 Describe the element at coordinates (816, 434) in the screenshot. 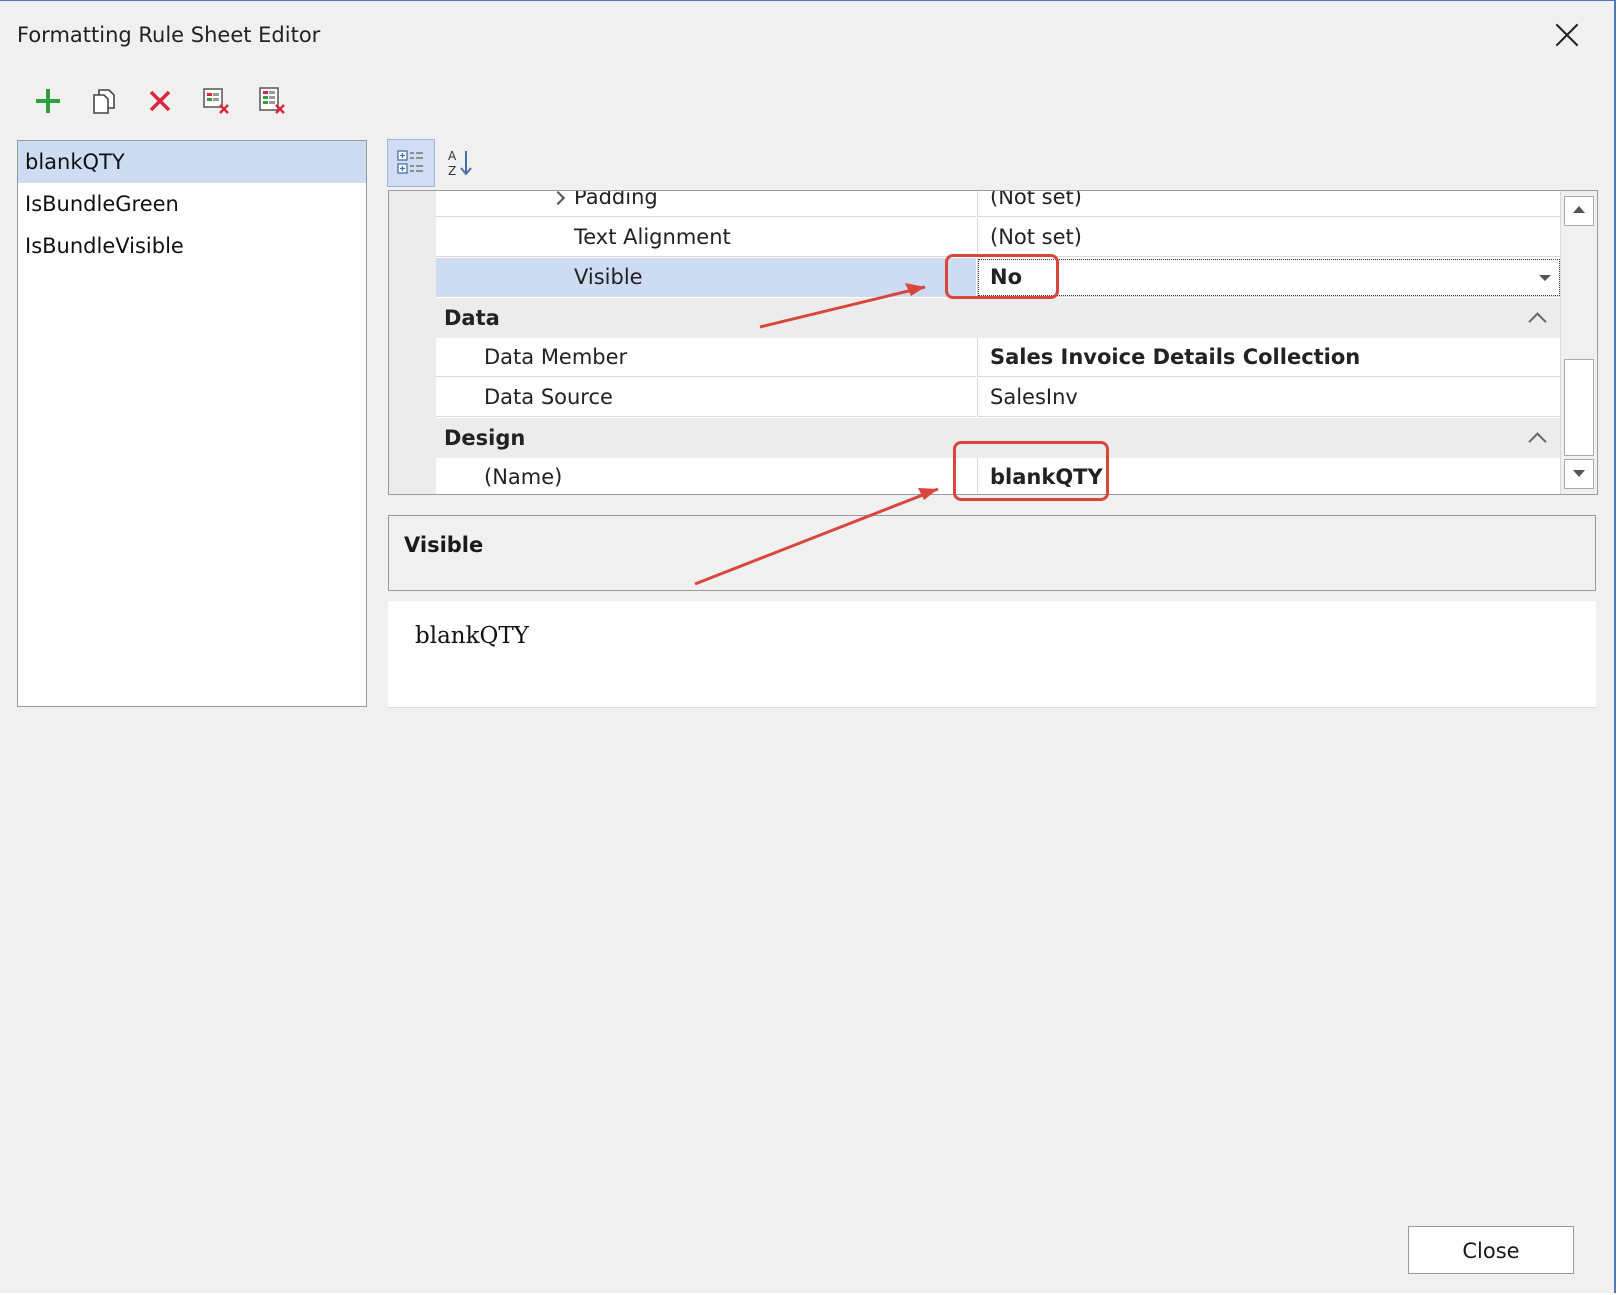

I see `annotation-arrows` at that location.